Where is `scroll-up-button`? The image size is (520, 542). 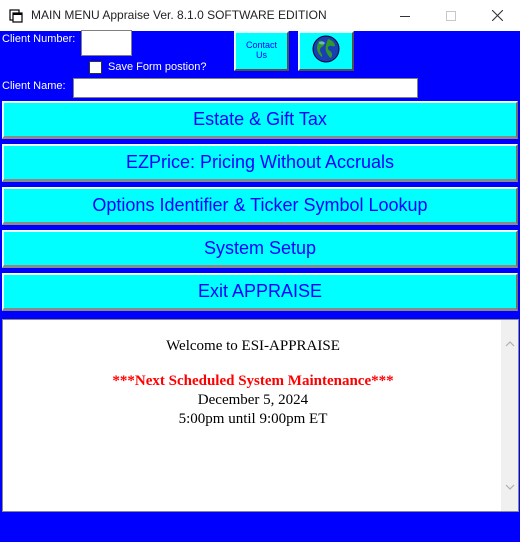
scroll-up-button is located at coordinates (509, 343).